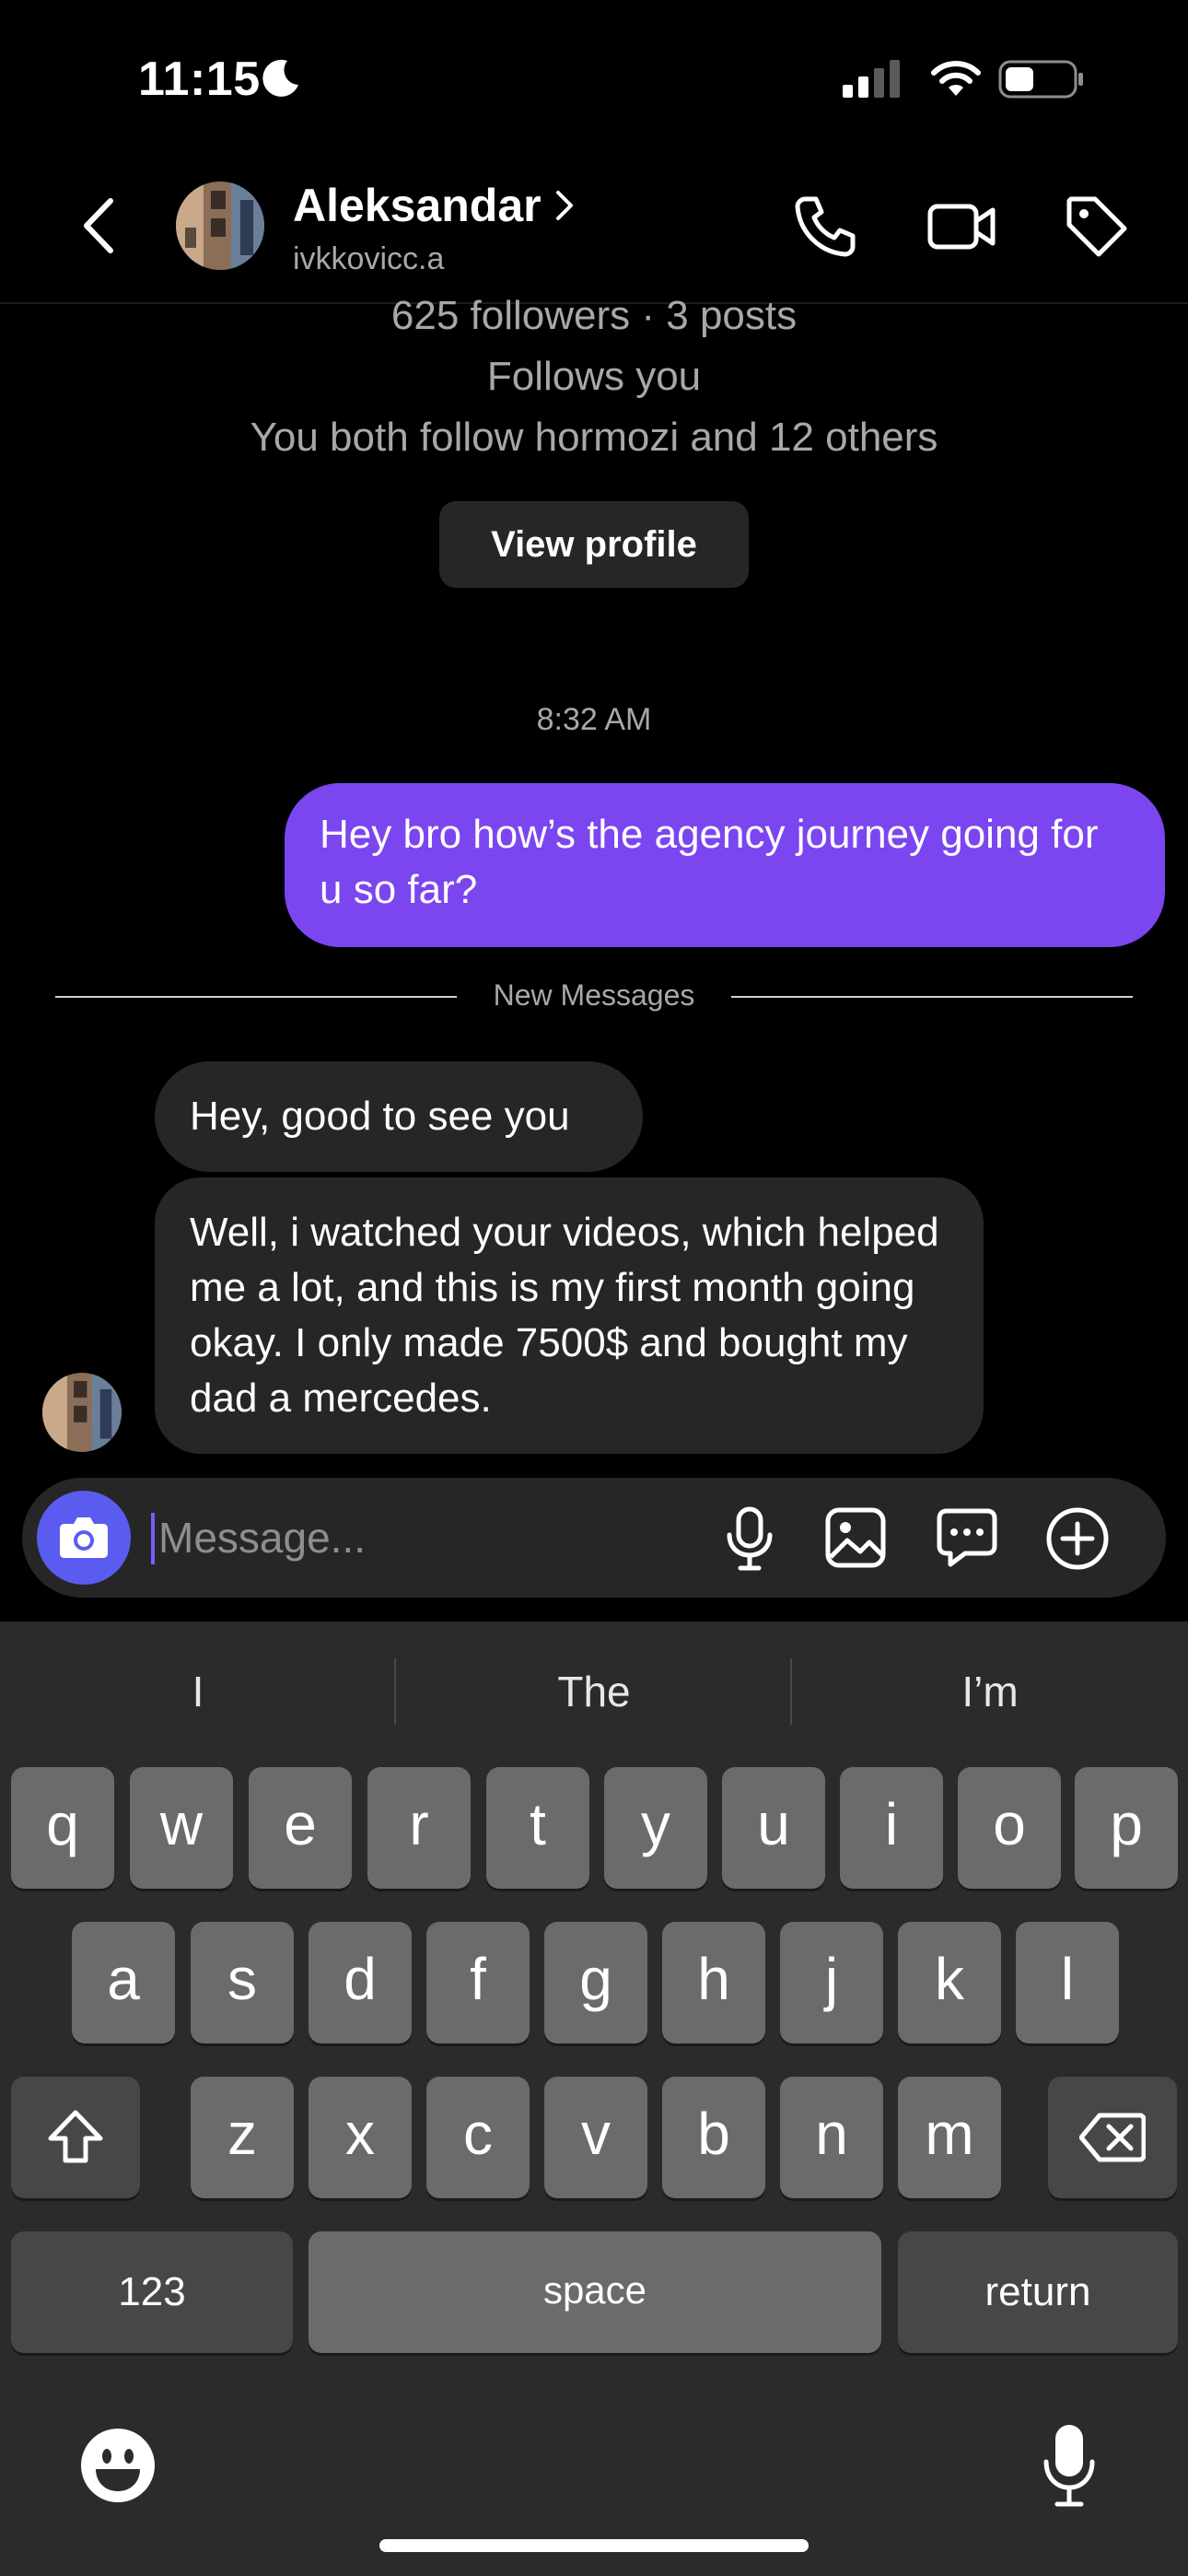 The height and width of the screenshot is (2576, 1188). I want to click on key-a: a, so click(124, 1982).